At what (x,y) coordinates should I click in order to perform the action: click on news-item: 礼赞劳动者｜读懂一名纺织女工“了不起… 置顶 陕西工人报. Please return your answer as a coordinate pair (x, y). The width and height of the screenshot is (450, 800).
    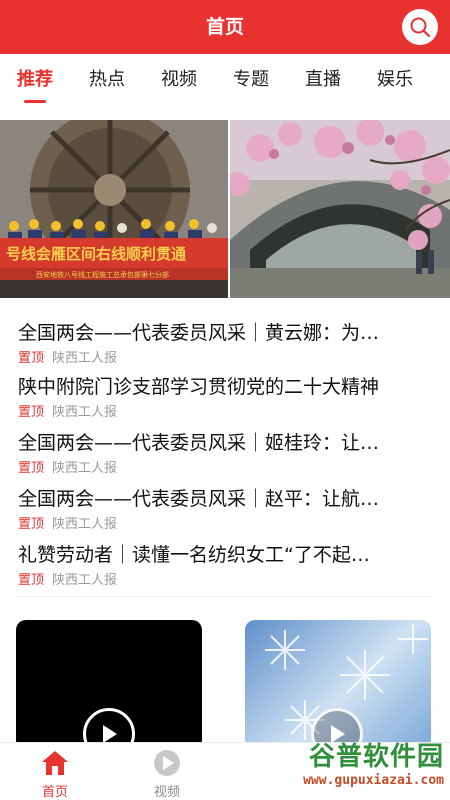
    Looking at the image, I should click on (226, 566).